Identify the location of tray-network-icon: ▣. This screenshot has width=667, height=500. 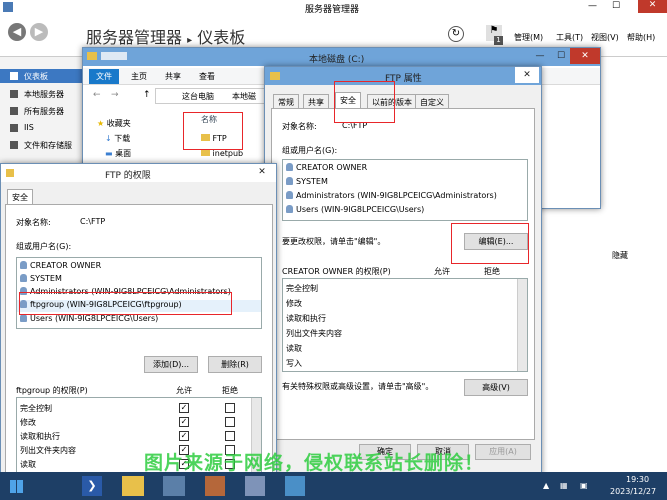
(584, 485).